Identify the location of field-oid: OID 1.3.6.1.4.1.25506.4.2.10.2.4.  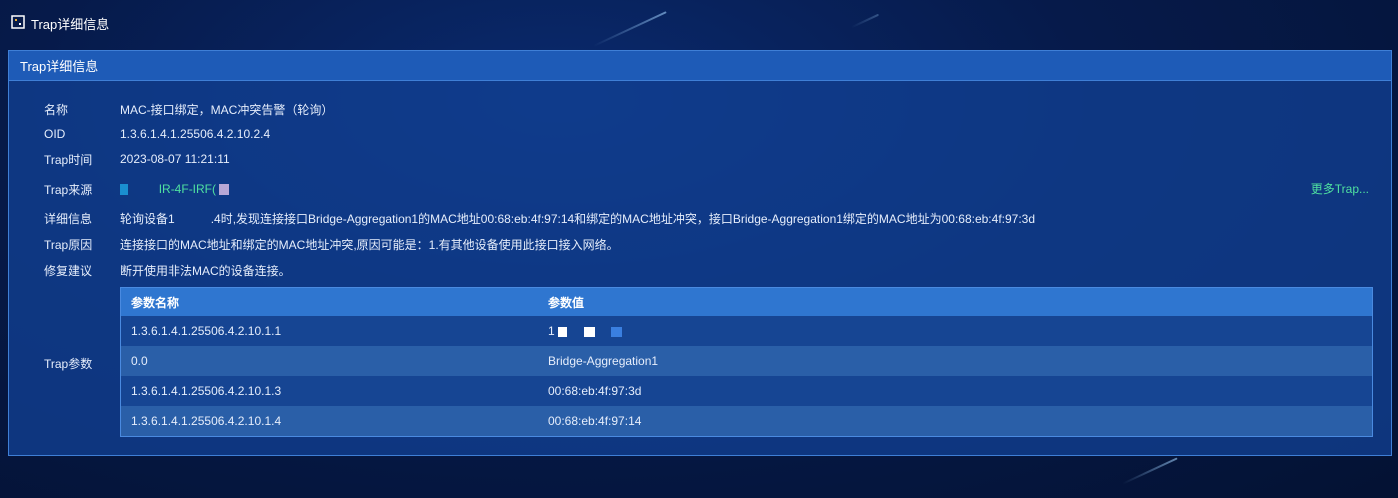
(157, 134).